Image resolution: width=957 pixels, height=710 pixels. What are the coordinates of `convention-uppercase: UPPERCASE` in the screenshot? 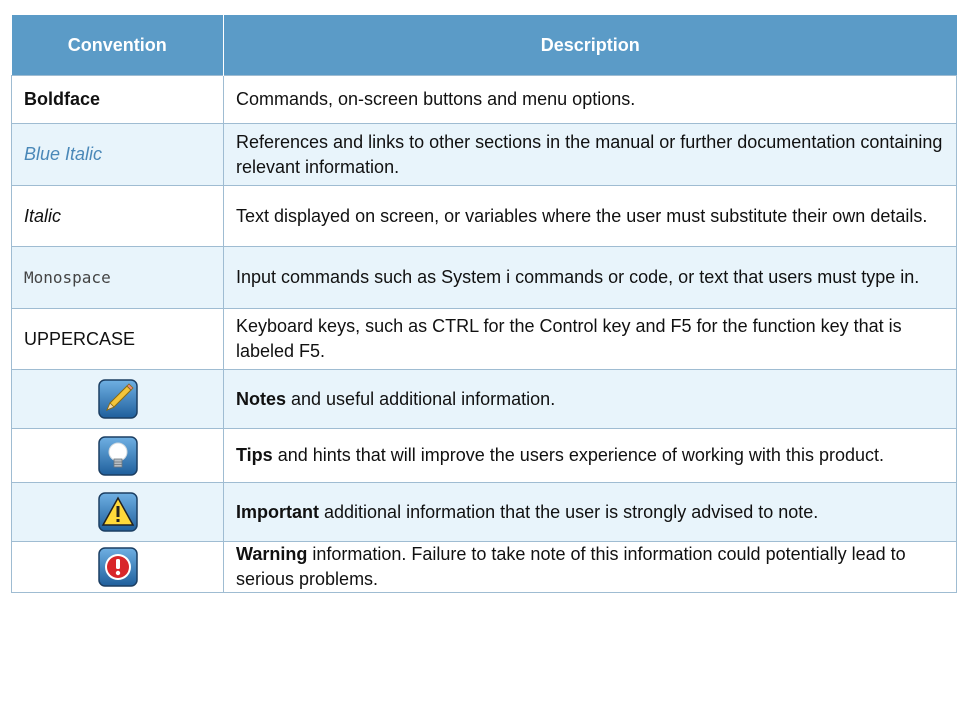 It's located at (117, 339).